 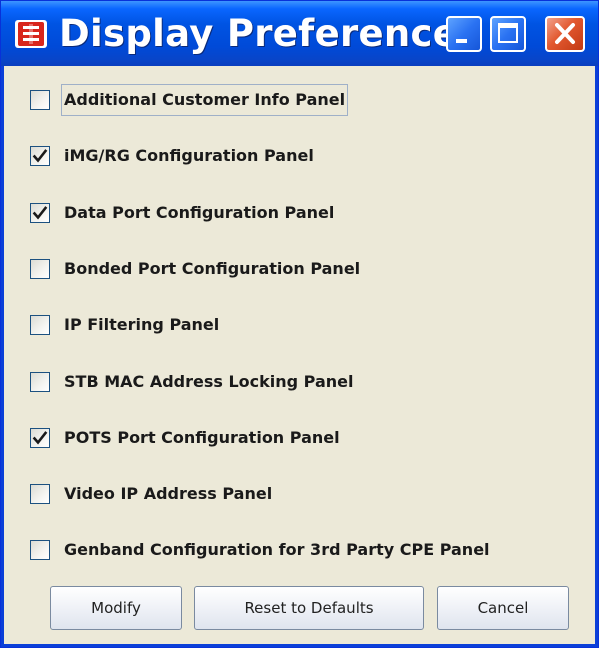 What do you see at coordinates (309, 608) in the screenshot?
I see `reset-to-defaults-button: Reset to Defaults` at bounding box center [309, 608].